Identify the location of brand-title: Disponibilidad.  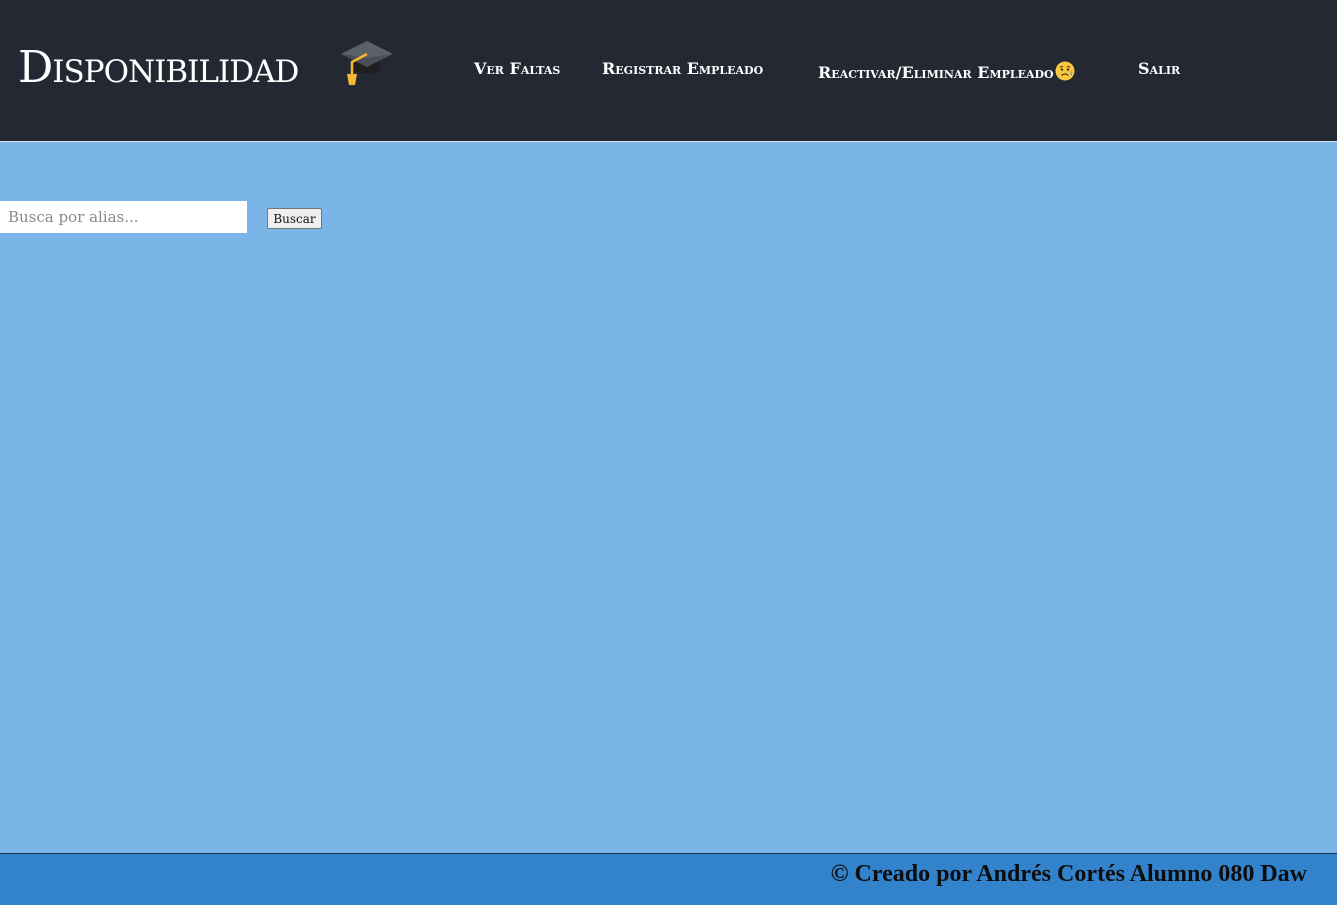
(158, 67).